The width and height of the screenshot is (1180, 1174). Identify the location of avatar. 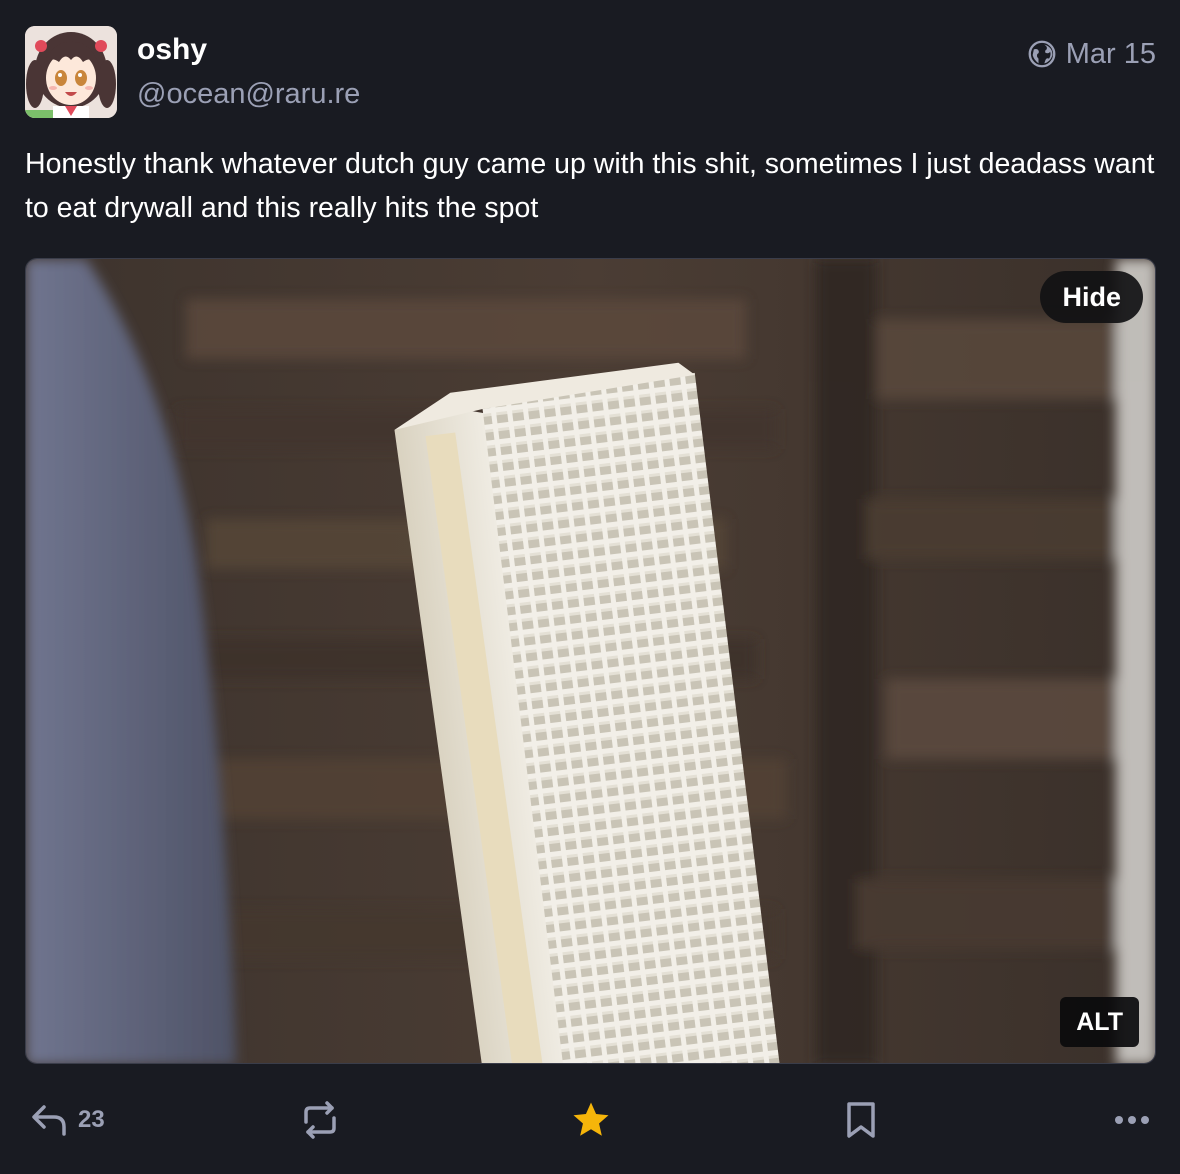
(71, 72).